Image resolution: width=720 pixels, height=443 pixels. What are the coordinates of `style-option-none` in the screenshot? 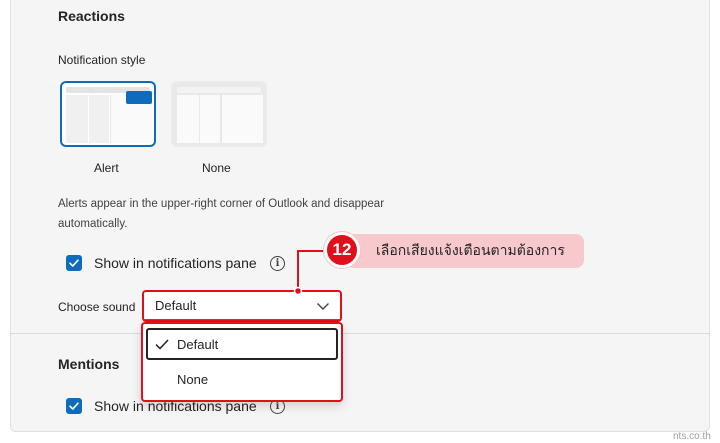 It's located at (219, 114).